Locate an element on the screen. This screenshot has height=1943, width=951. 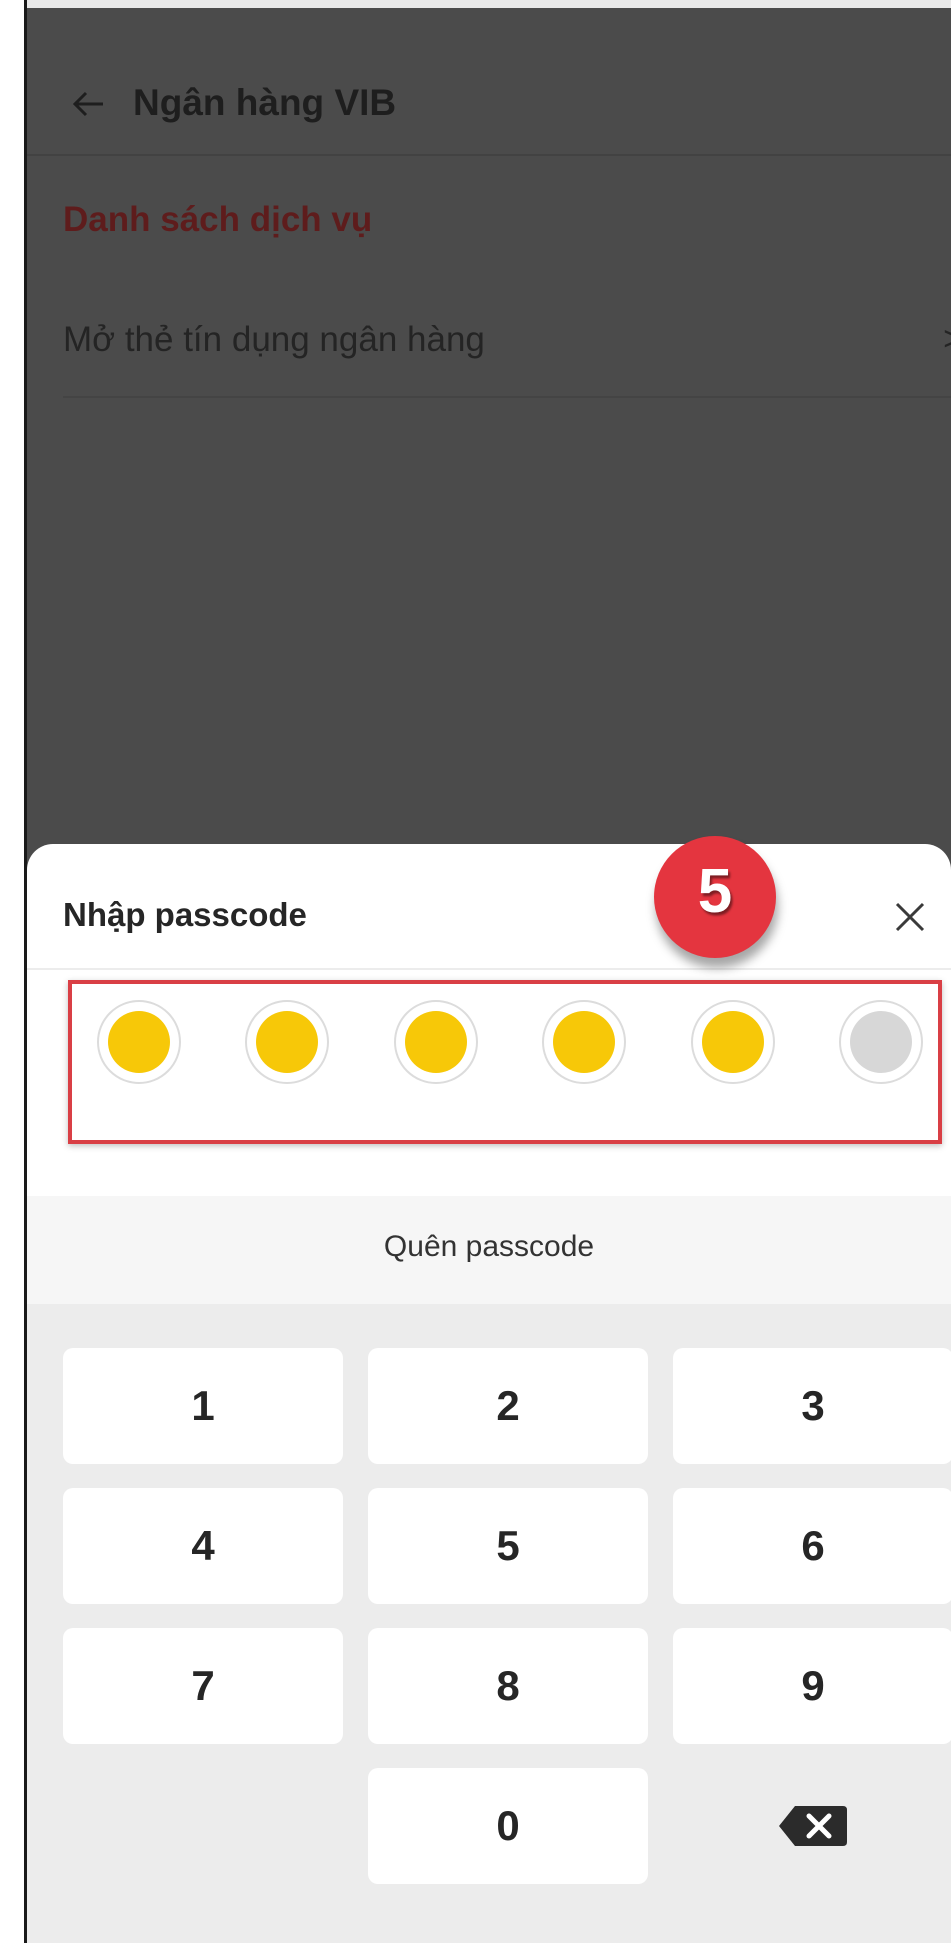
close-icon is located at coordinates (910, 917).